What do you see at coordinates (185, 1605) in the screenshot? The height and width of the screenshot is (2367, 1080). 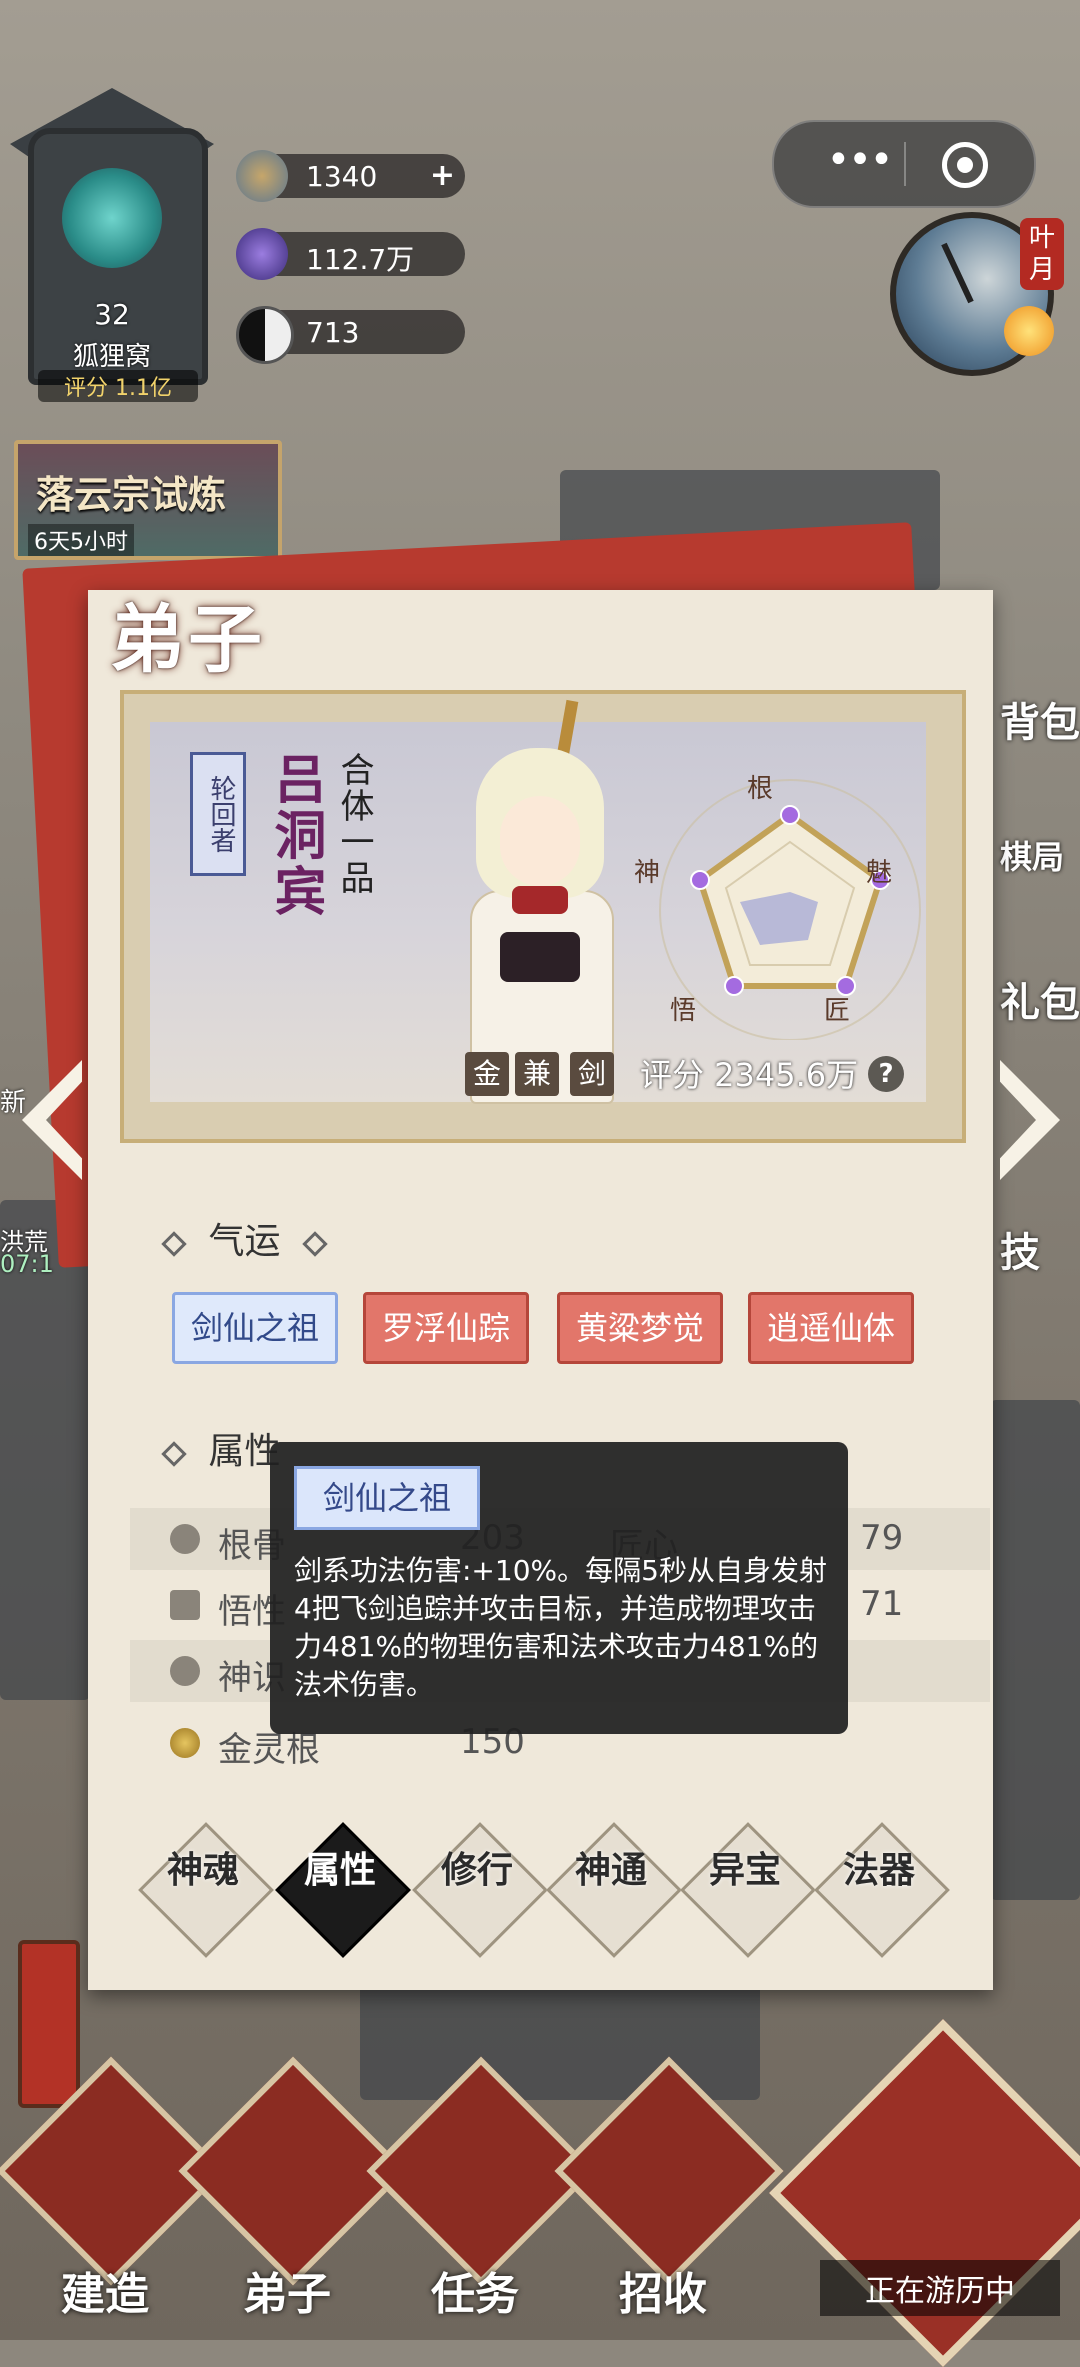 I see `insight-book-icon` at bounding box center [185, 1605].